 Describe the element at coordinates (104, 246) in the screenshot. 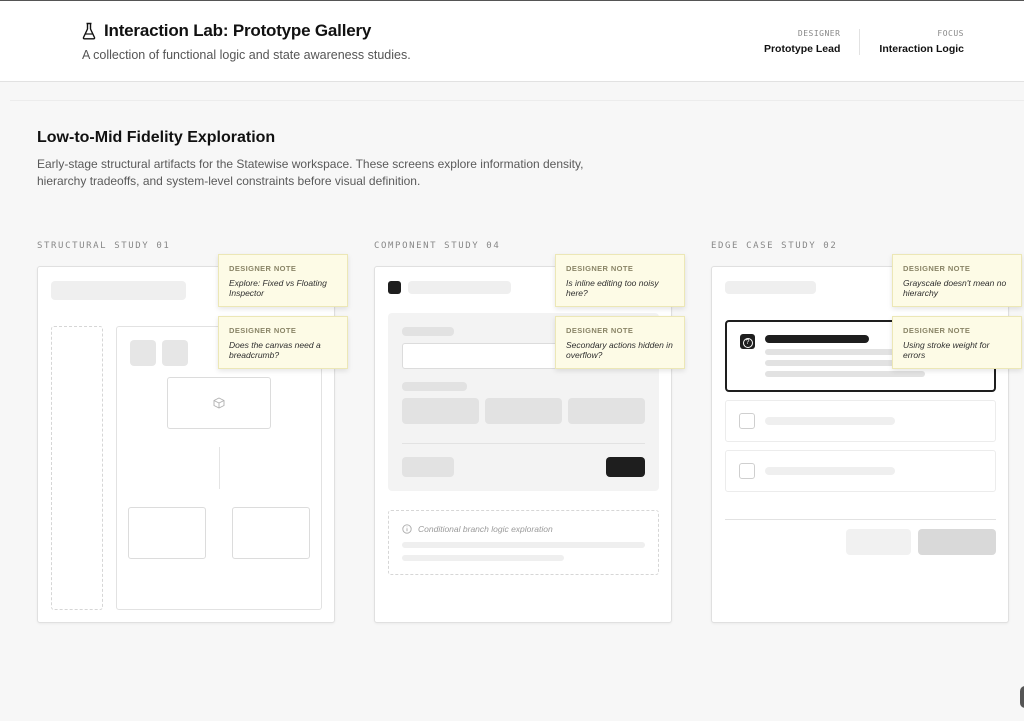

I see `study-label-structural: STRUCTURAL STUDY 01` at that location.